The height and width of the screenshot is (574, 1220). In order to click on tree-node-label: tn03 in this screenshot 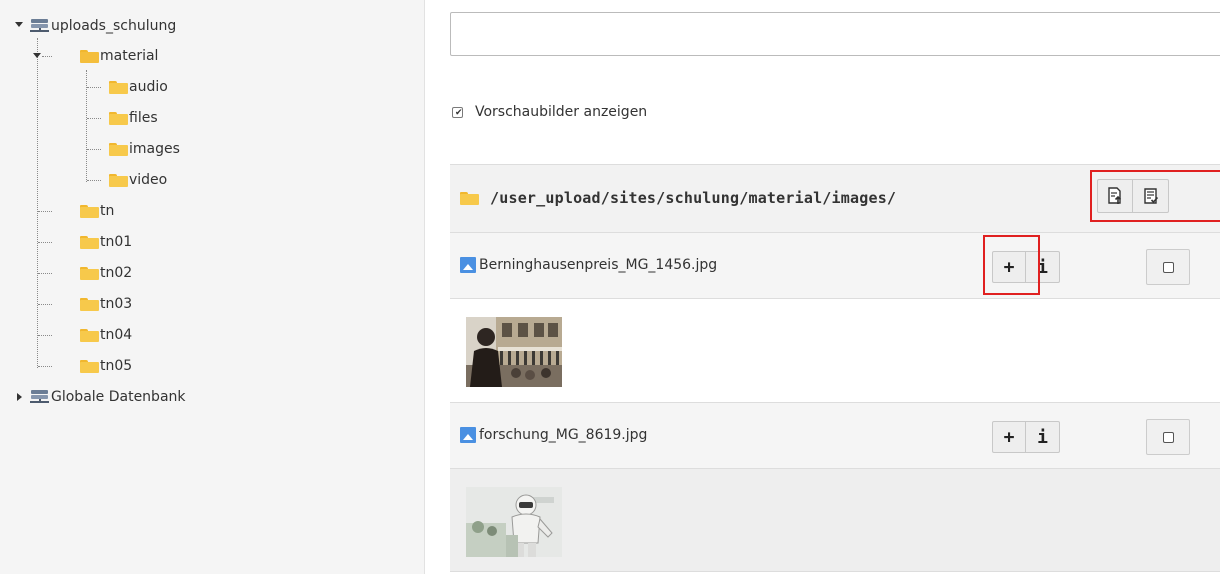, I will do `click(116, 304)`.